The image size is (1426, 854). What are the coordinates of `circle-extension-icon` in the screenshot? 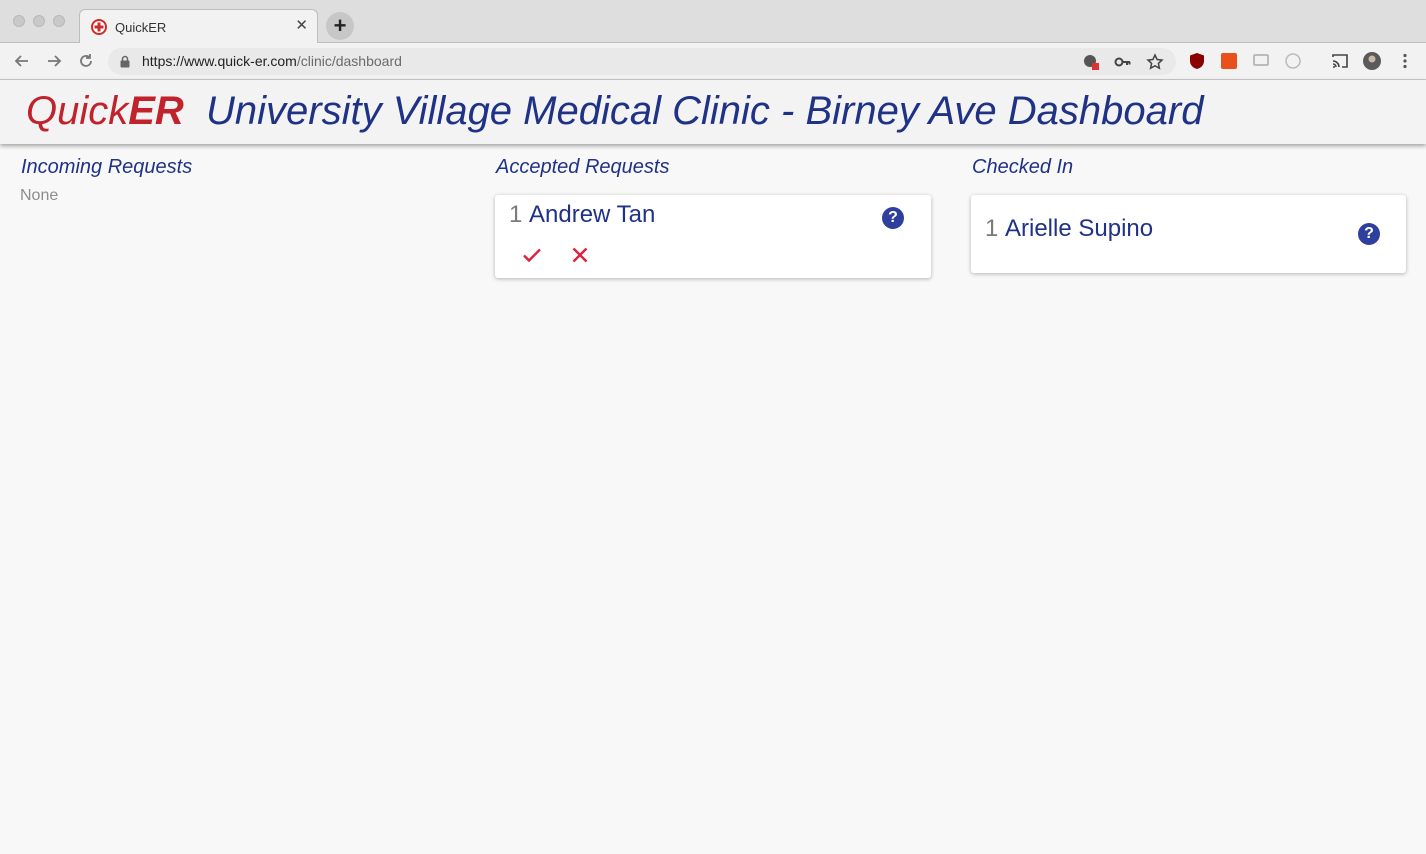 It's located at (1293, 61).